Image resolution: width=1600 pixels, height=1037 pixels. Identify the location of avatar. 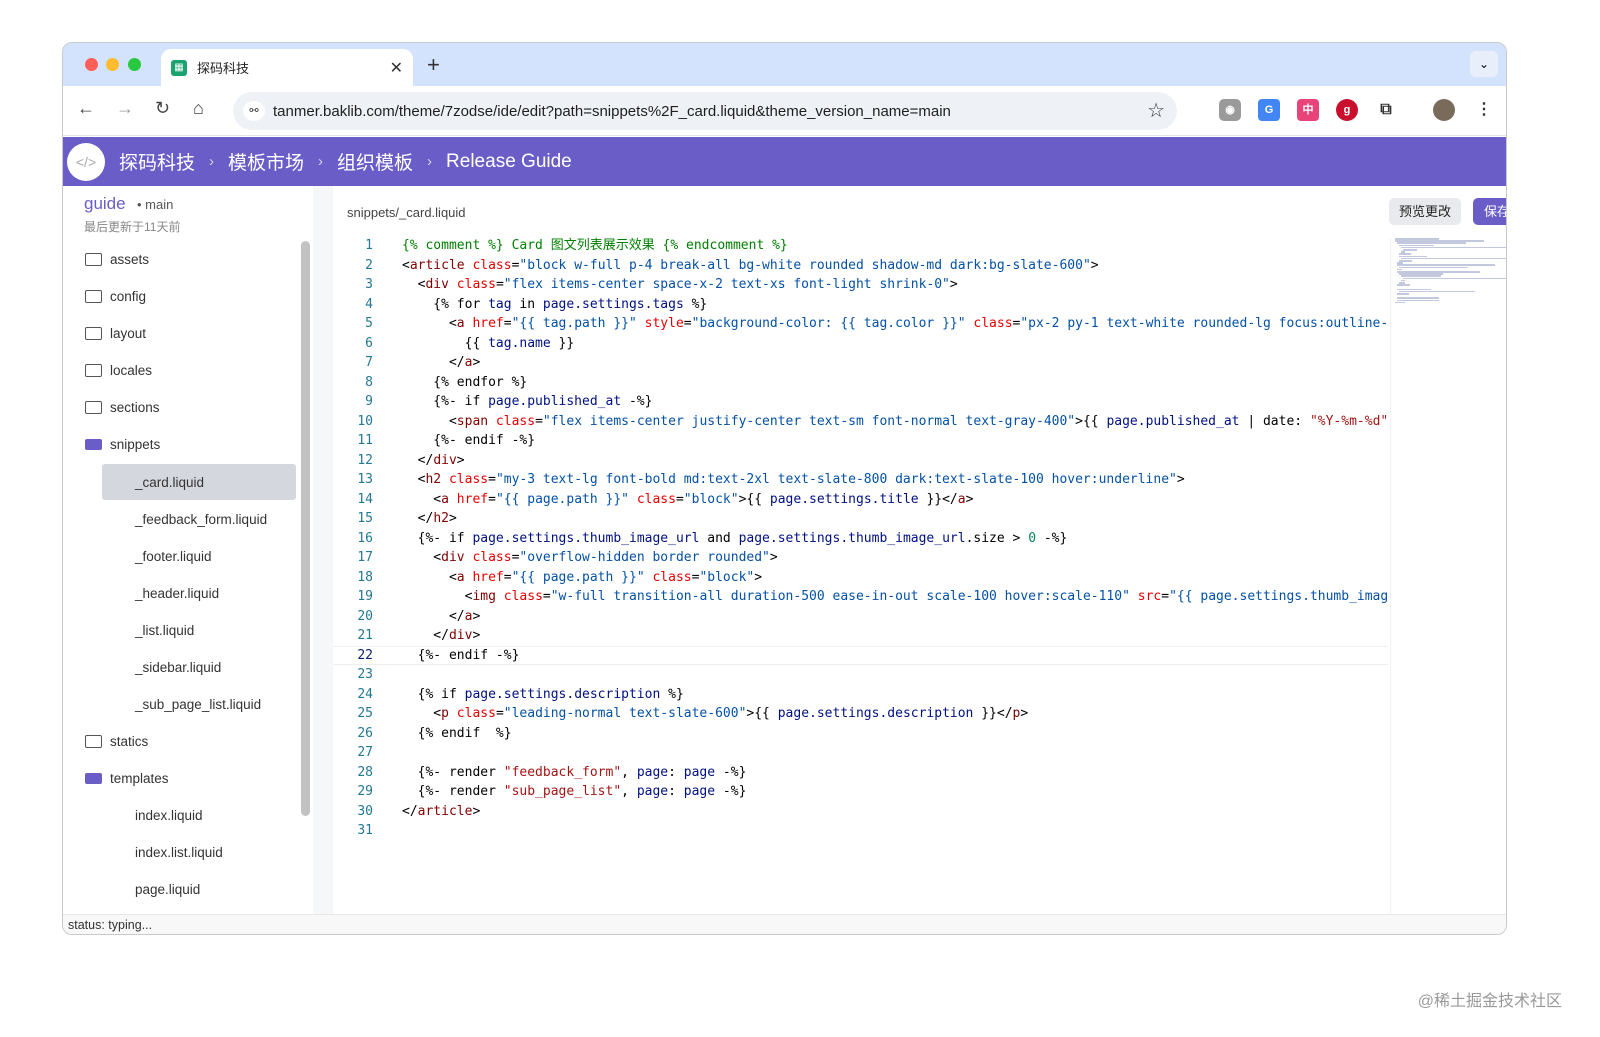
(1444, 110).